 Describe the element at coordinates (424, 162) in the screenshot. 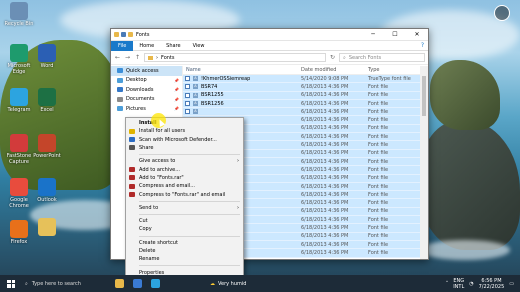

I see `vertical-scrollbar` at that location.